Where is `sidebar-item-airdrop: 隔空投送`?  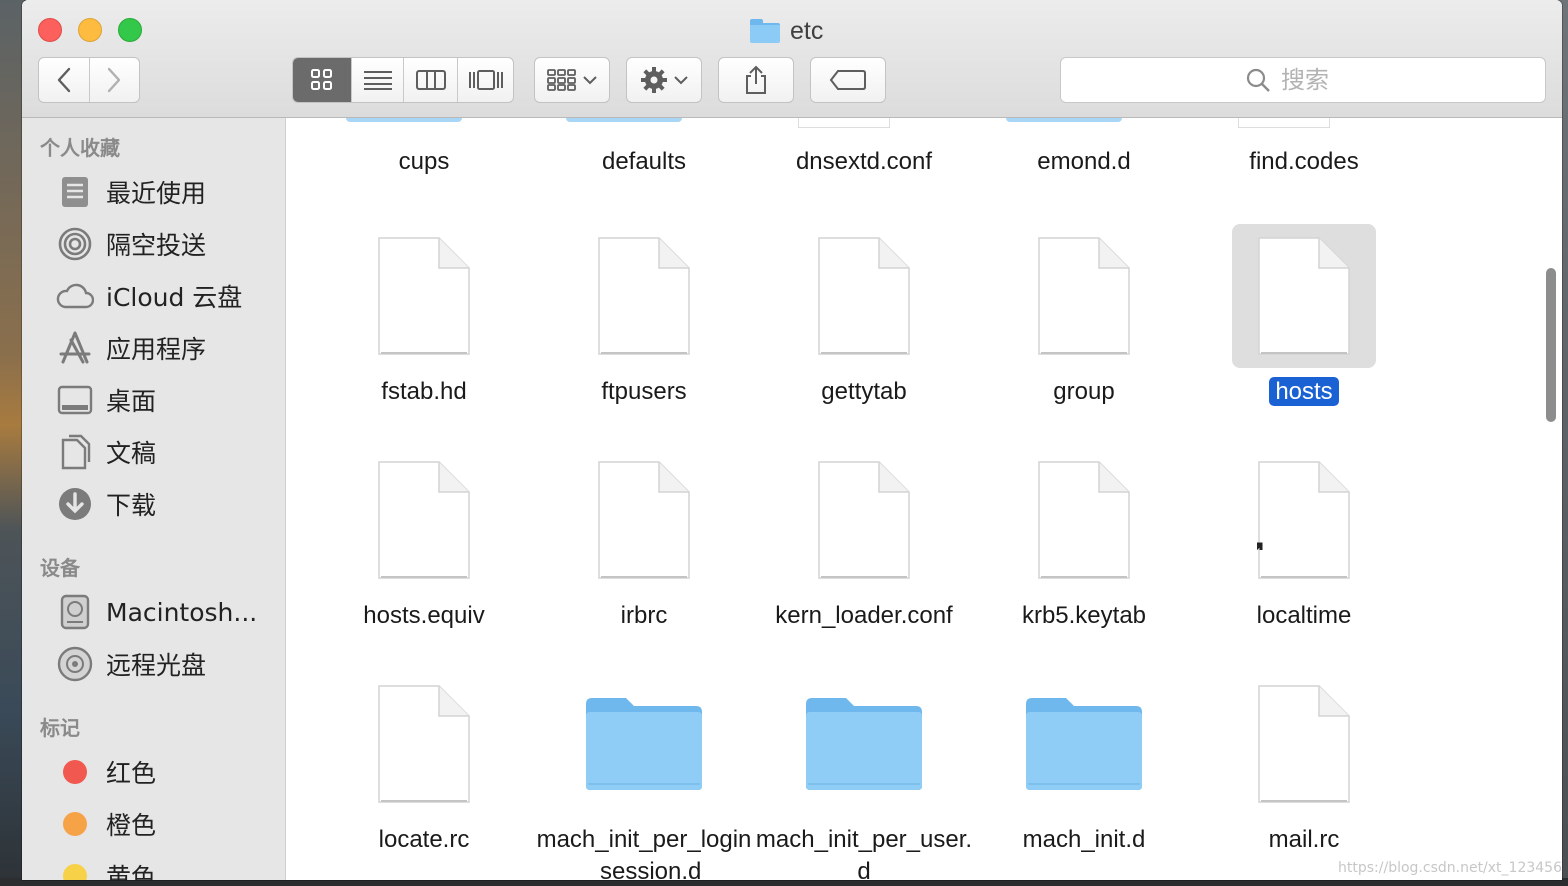
sidebar-item-airdrop: 隔空投送 is located at coordinates (169, 244).